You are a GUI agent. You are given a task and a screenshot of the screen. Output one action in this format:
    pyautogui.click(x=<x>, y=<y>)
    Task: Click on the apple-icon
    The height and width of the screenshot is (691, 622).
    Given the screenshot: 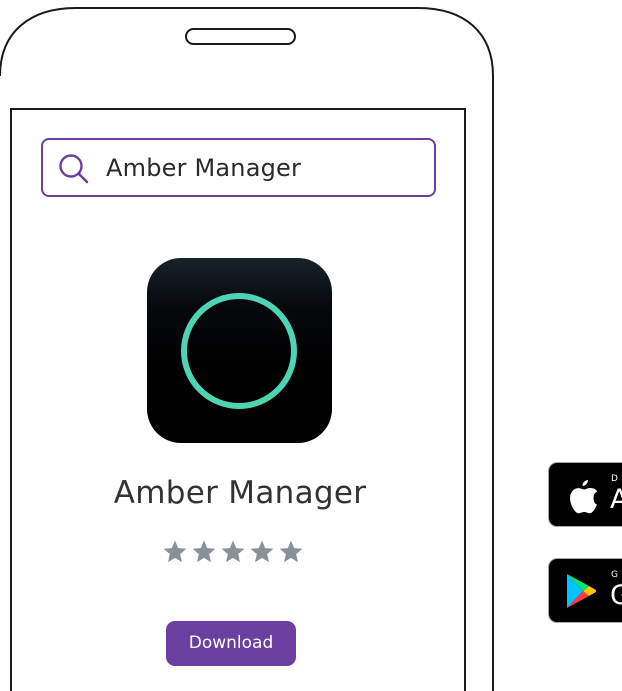 What is the action you would take?
    pyautogui.click(x=584, y=497)
    